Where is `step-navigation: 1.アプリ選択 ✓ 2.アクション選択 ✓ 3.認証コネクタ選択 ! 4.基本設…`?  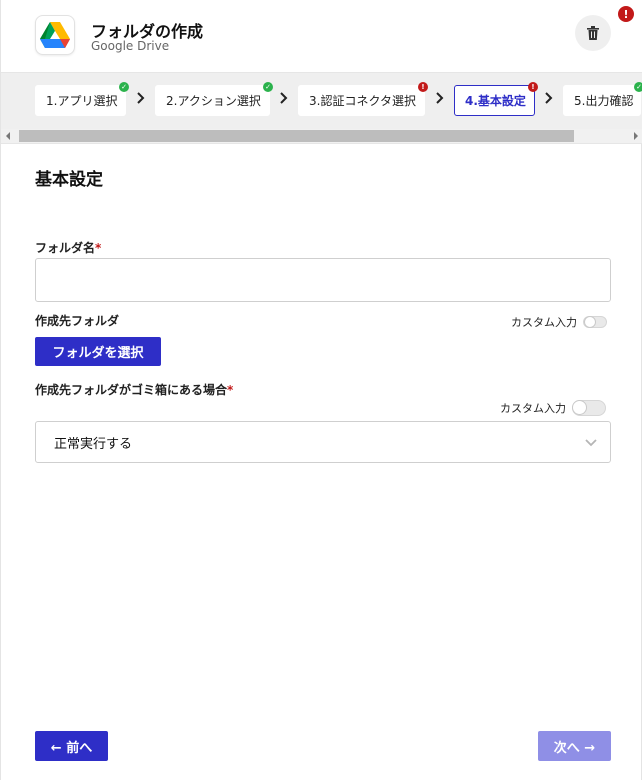 step-navigation: 1.アプリ選択 ✓ 2.アクション選択 ✓ 3.認証コネクタ選択 ! 4.基本設… is located at coordinates (321, 108).